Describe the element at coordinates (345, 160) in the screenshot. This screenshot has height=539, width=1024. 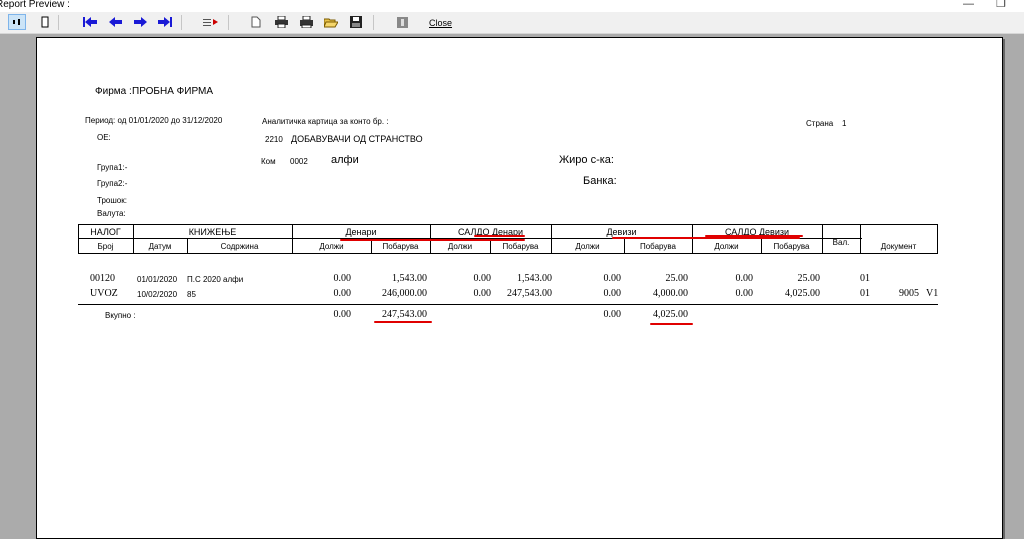
I see `kom-name: алфи` at that location.